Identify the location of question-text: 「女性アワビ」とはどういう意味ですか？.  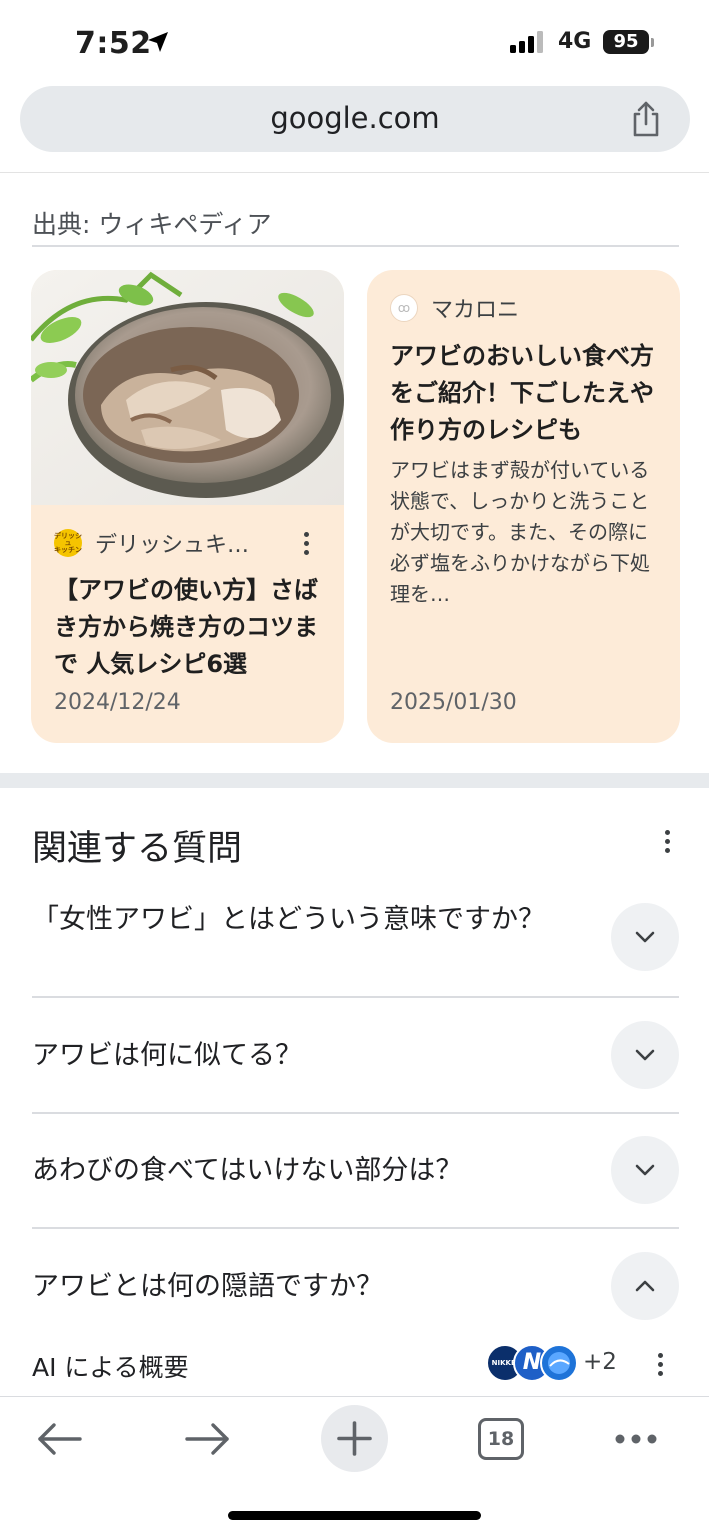
(304, 920).